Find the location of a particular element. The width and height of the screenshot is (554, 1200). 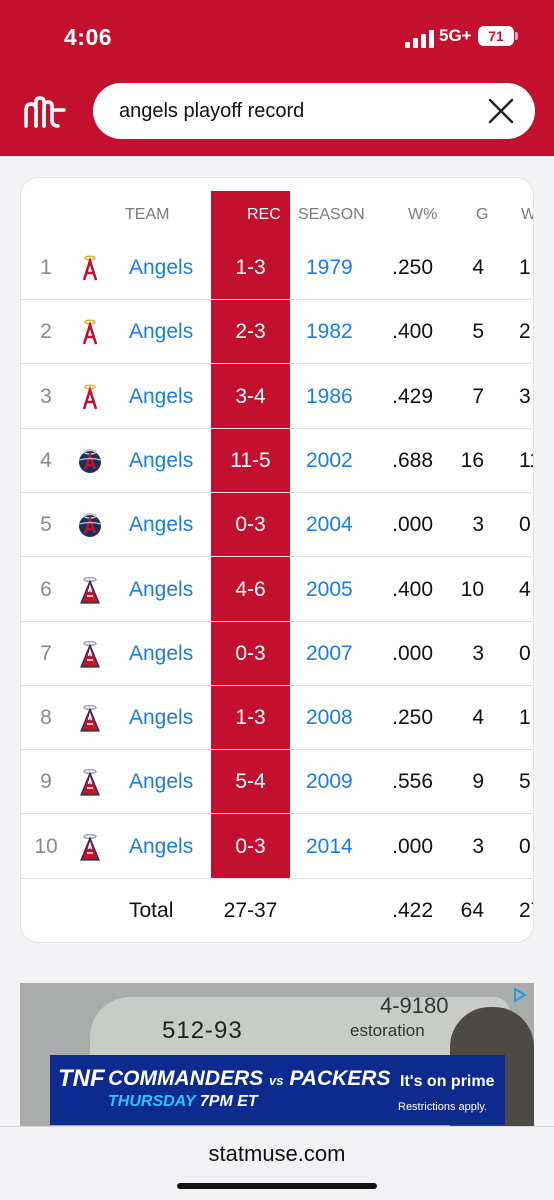

battery-level: 71 is located at coordinates (496, 36).